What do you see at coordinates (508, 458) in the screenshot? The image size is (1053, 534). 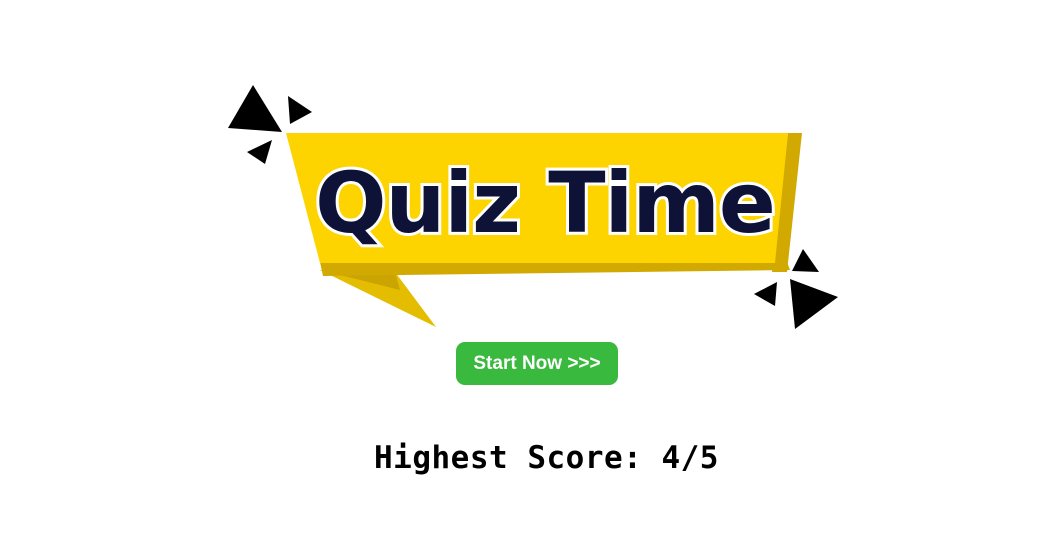 I see `highest-score-label: Highest Score:` at bounding box center [508, 458].